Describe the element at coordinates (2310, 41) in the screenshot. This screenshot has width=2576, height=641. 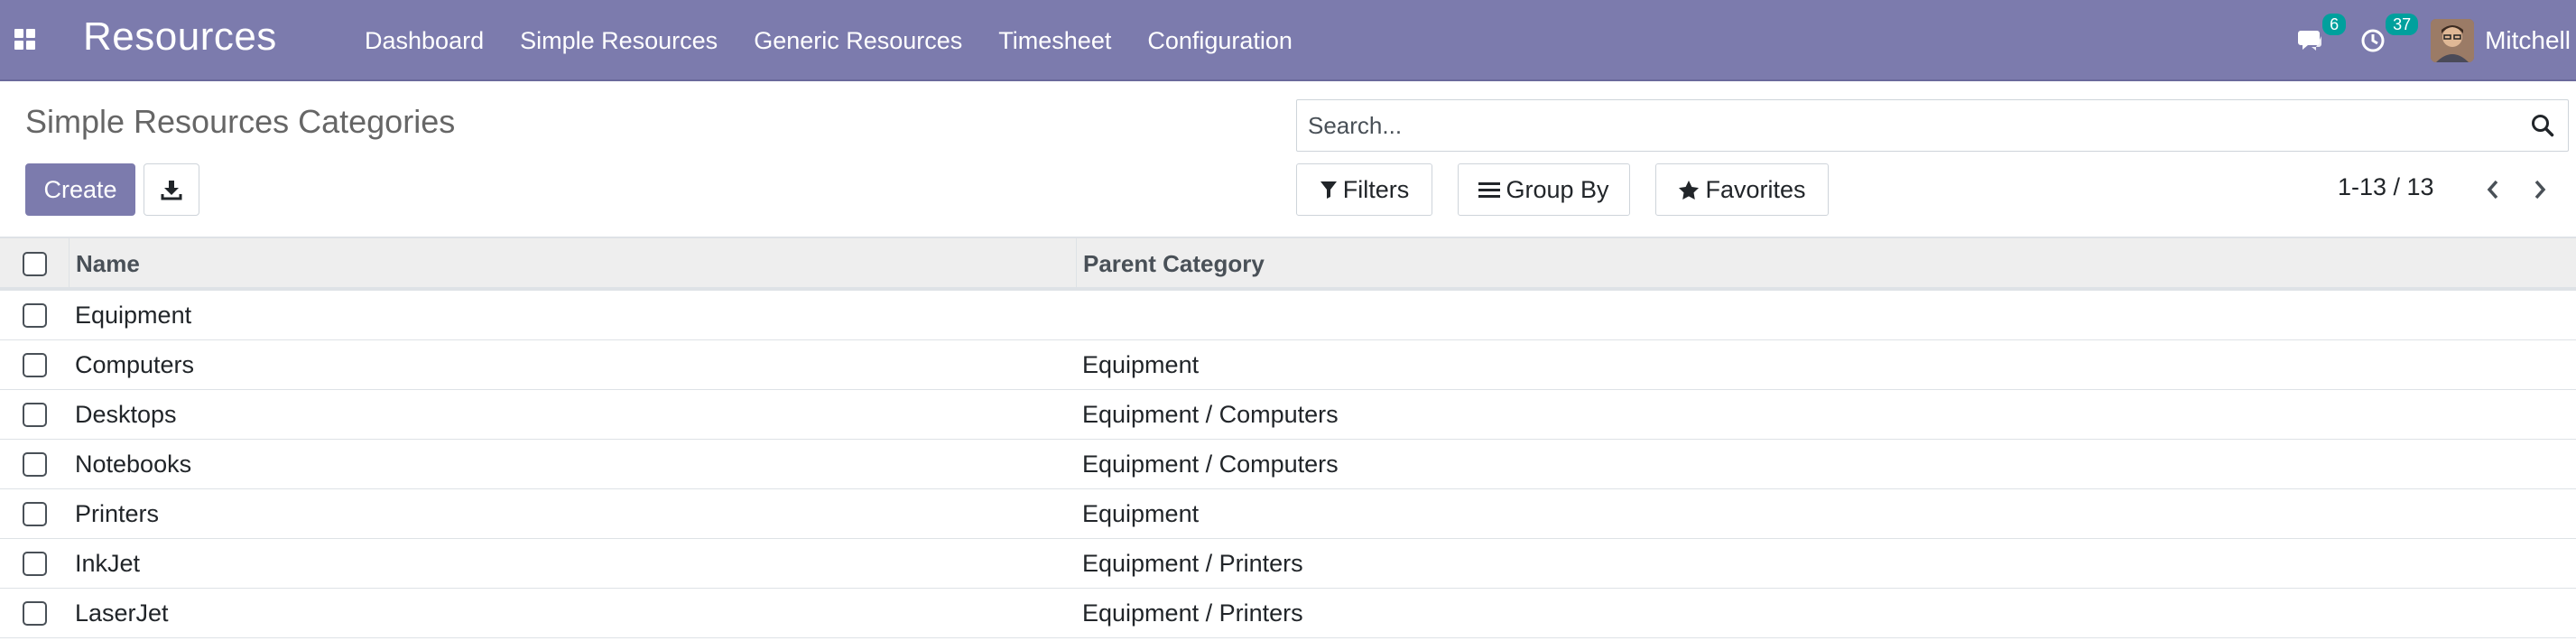
I see `chat-icon` at that location.